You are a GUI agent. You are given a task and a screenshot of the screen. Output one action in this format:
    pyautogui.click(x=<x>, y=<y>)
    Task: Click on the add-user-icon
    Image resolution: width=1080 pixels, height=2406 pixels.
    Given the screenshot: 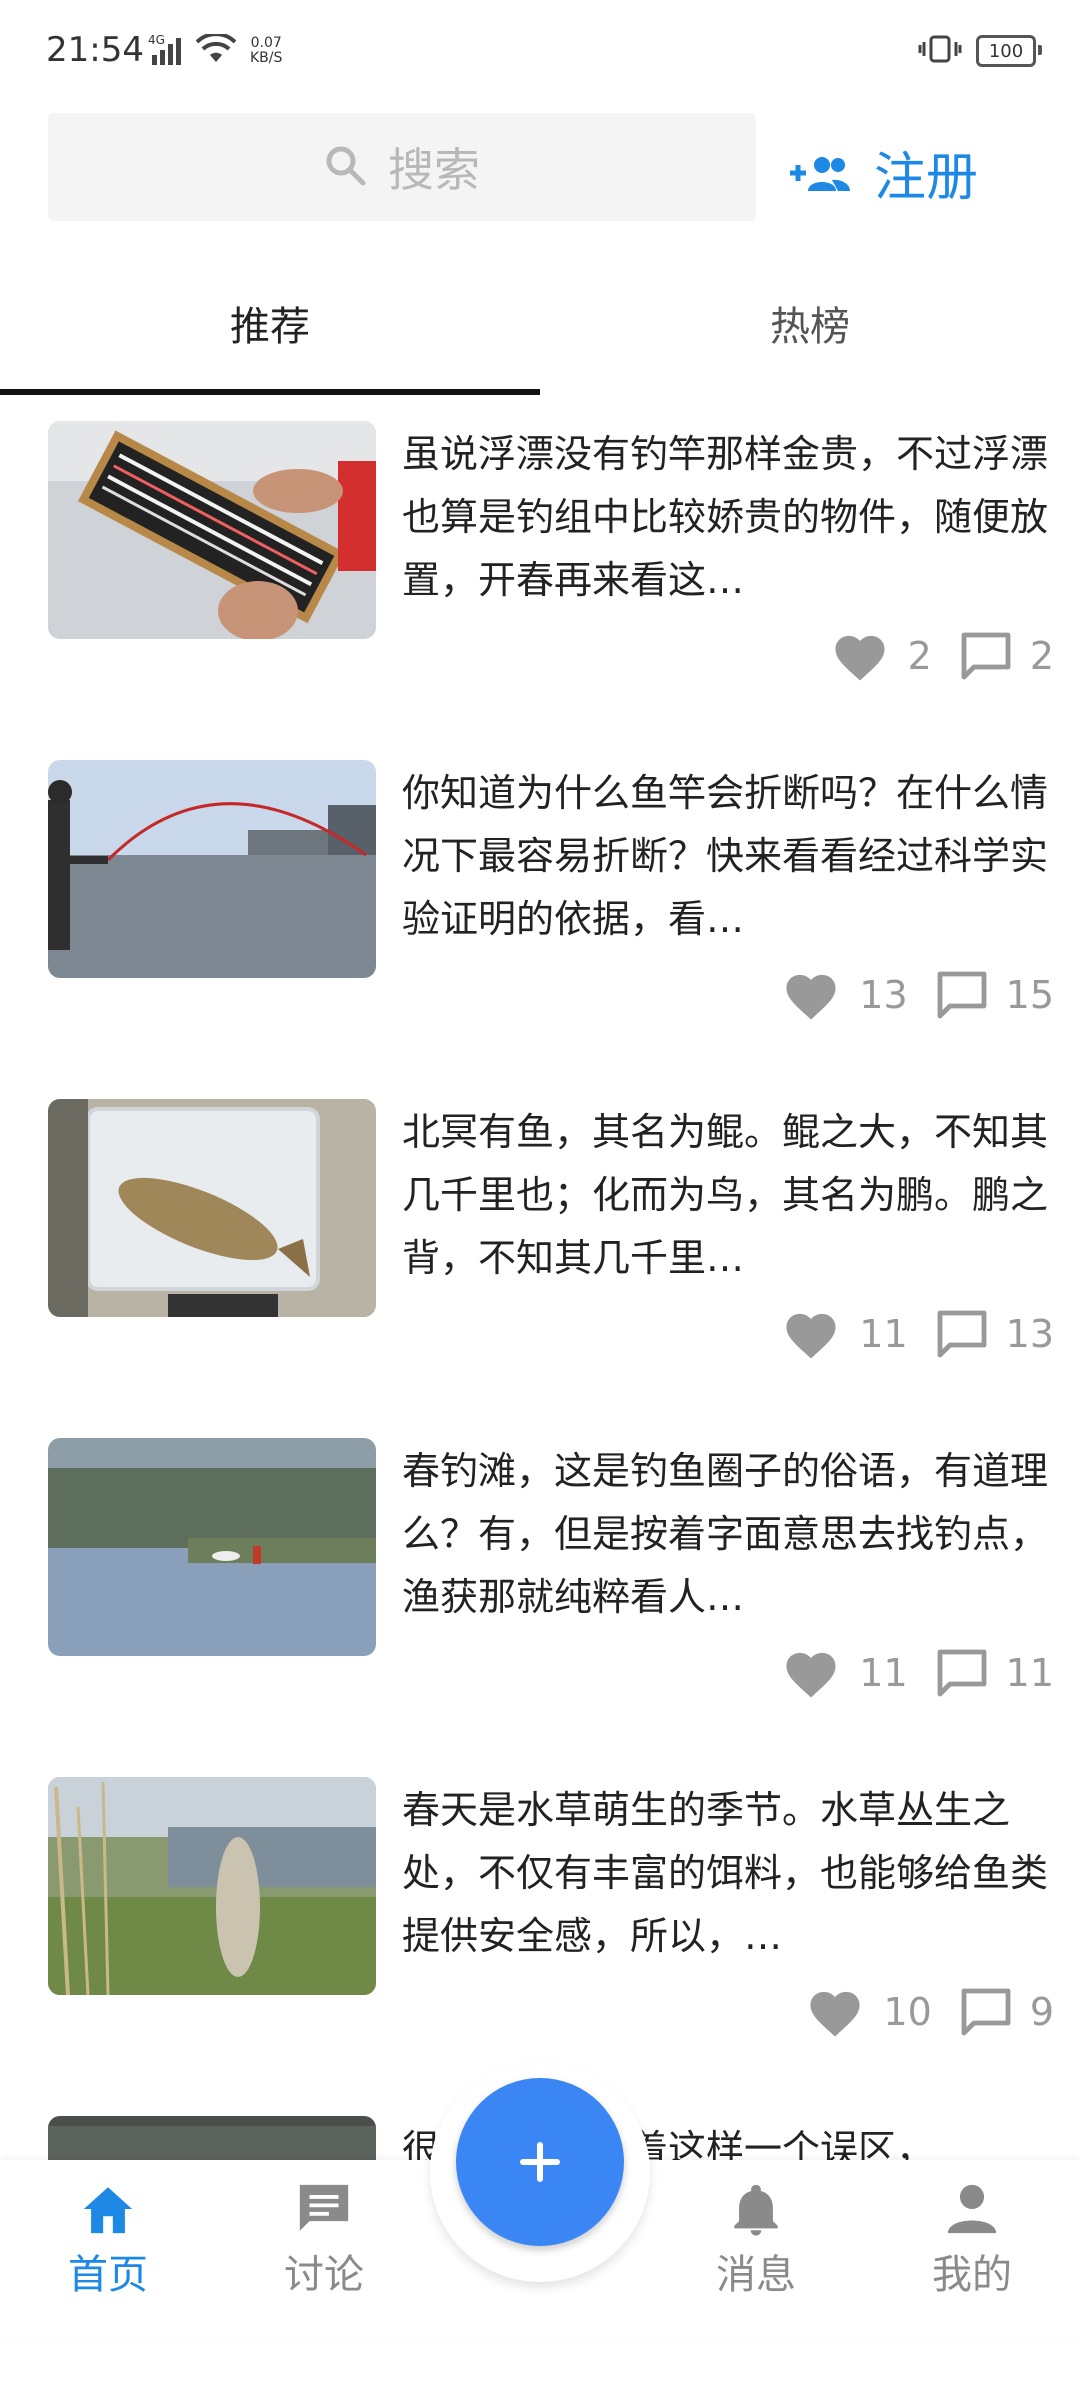 What is the action you would take?
    pyautogui.click(x=820, y=173)
    